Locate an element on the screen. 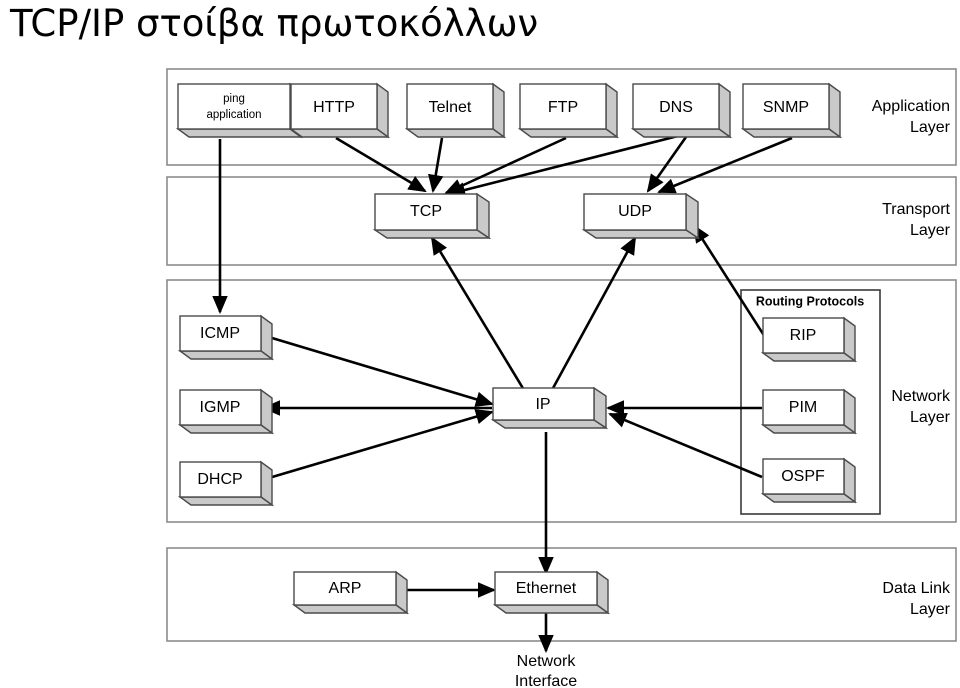 The width and height of the screenshot is (960, 688). box-dhcp-label: DHCP is located at coordinates (219, 479).